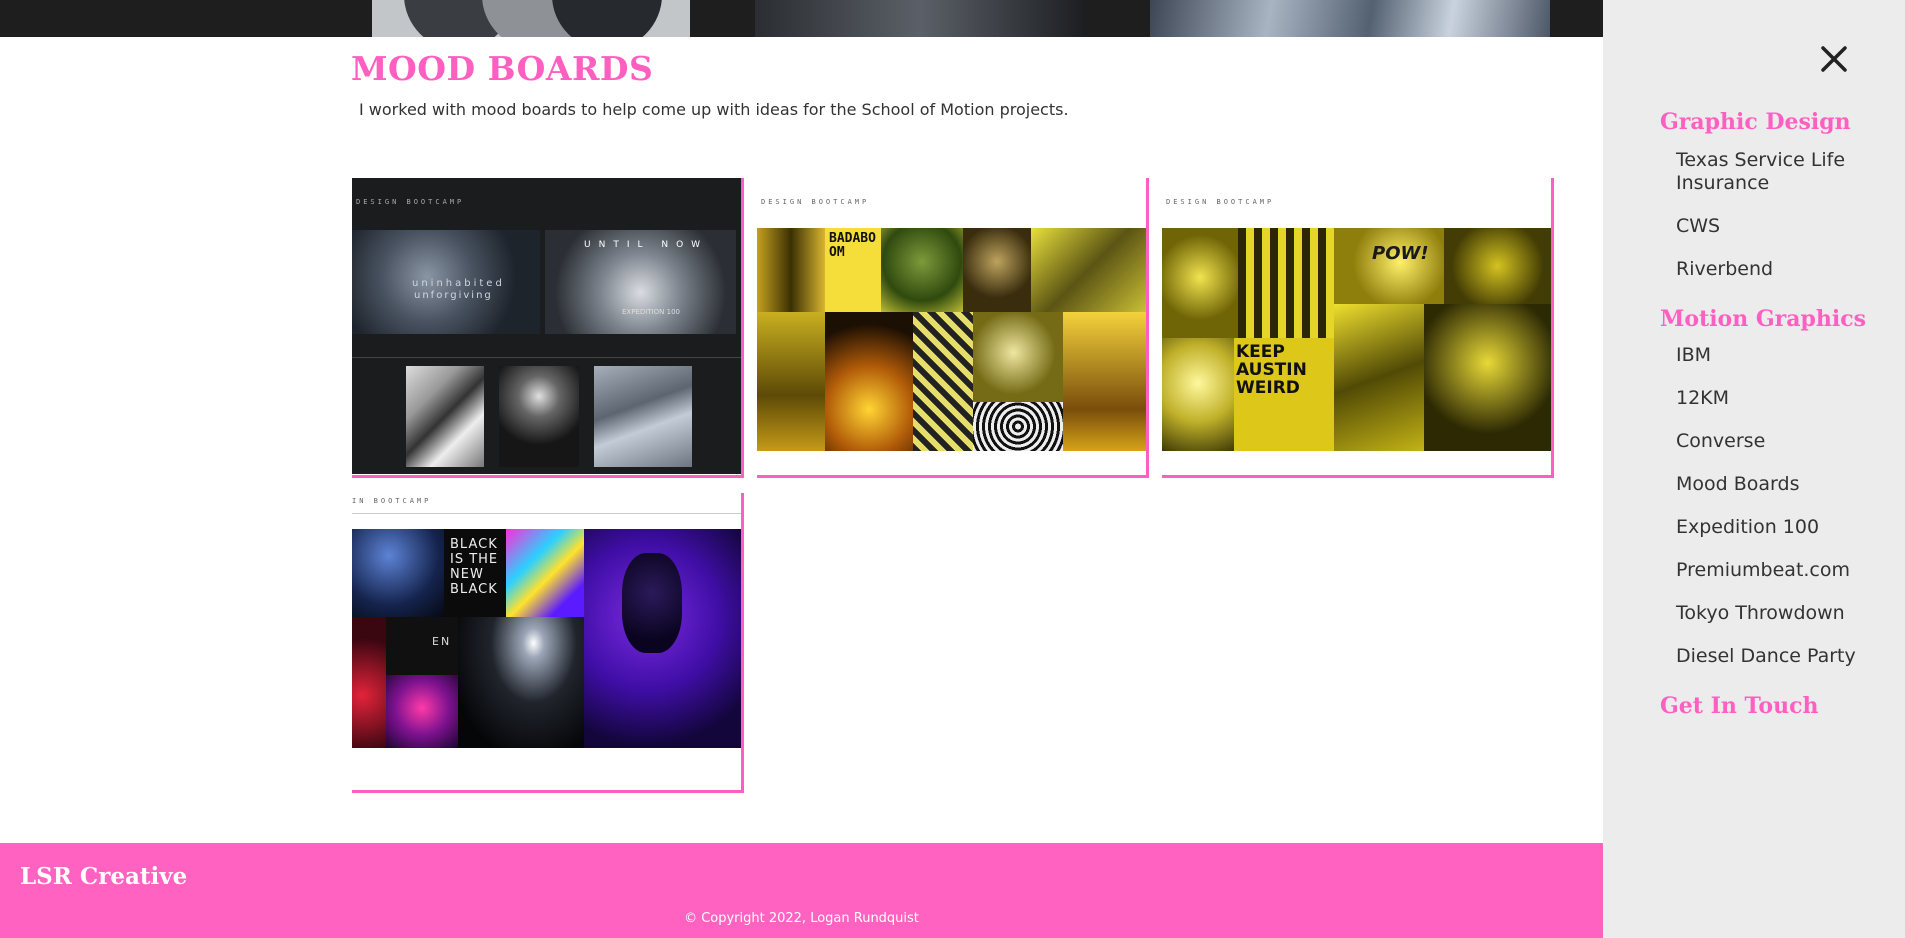 This screenshot has width=1905, height=938. What do you see at coordinates (442, 641) in the screenshot?
I see `board-overlay-text: EN` at bounding box center [442, 641].